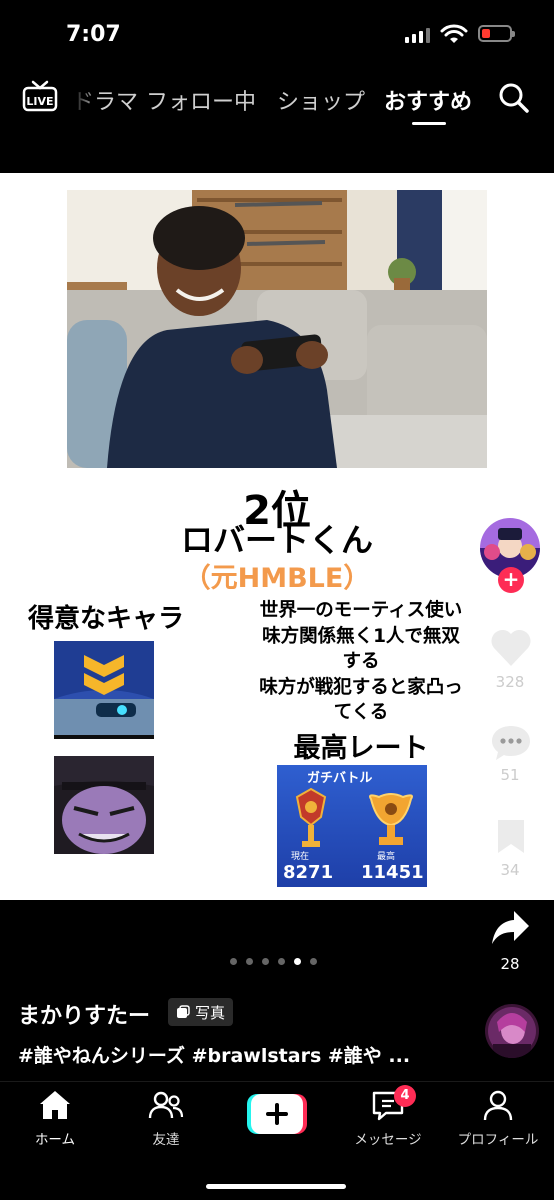 The height and width of the screenshot is (1200, 554). What do you see at coordinates (510, 964) in the screenshot?
I see `share-count: 28` at bounding box center [510, 964].